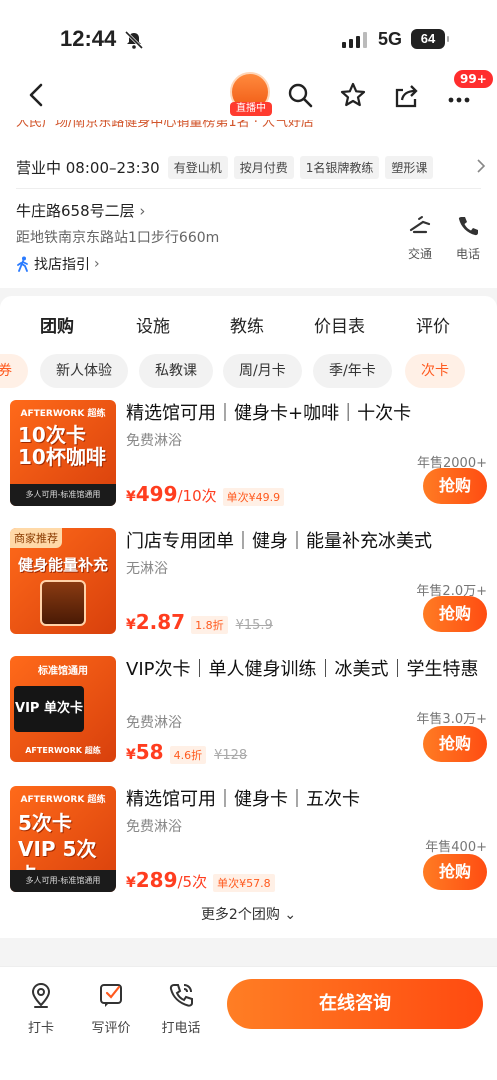 The image size is (497, 1080). What do you see at coordinates (253, 497) in the screenshot?
I see `unit-price-note: 单次¥49.9` at bounding box center [253, 497].